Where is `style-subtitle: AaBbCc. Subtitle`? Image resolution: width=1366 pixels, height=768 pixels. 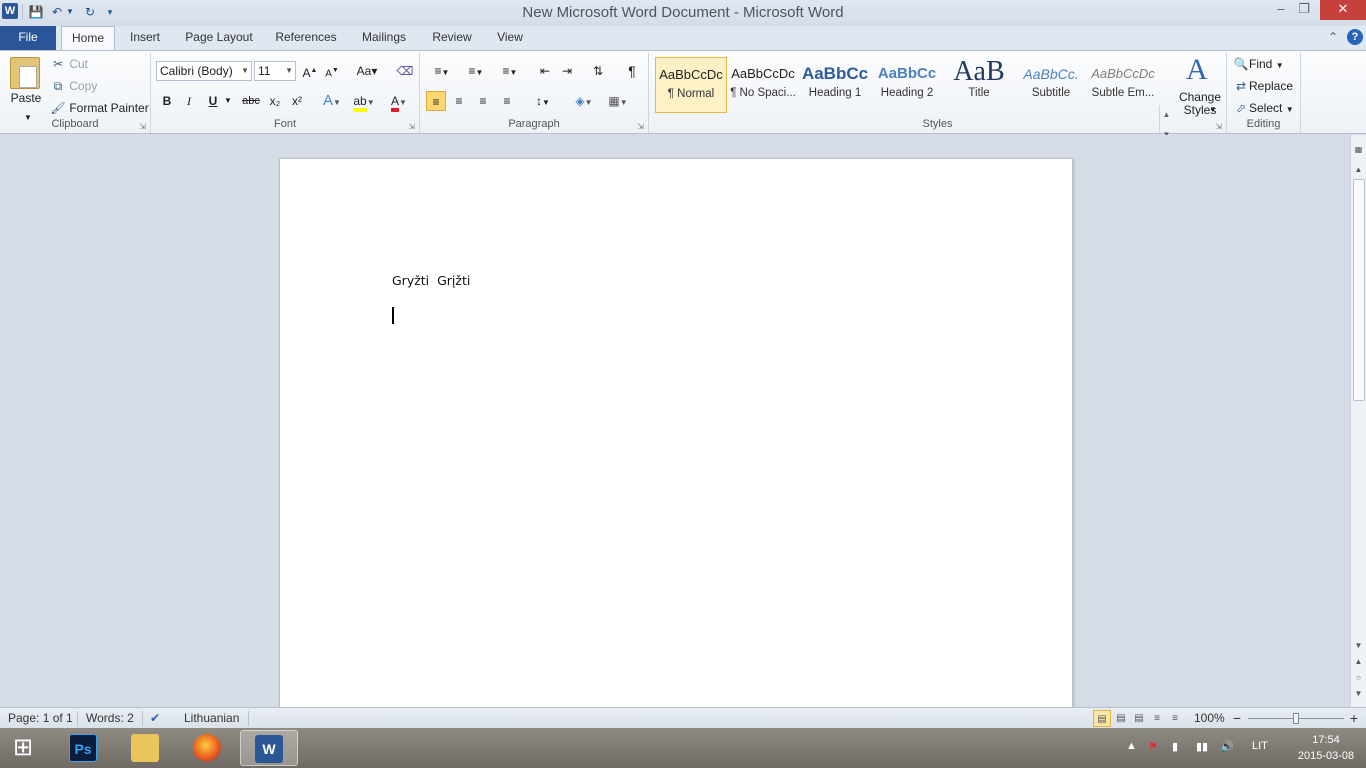
style-subtitle: AaBbCc. Subtitle is located at coordinates (1051, 85).